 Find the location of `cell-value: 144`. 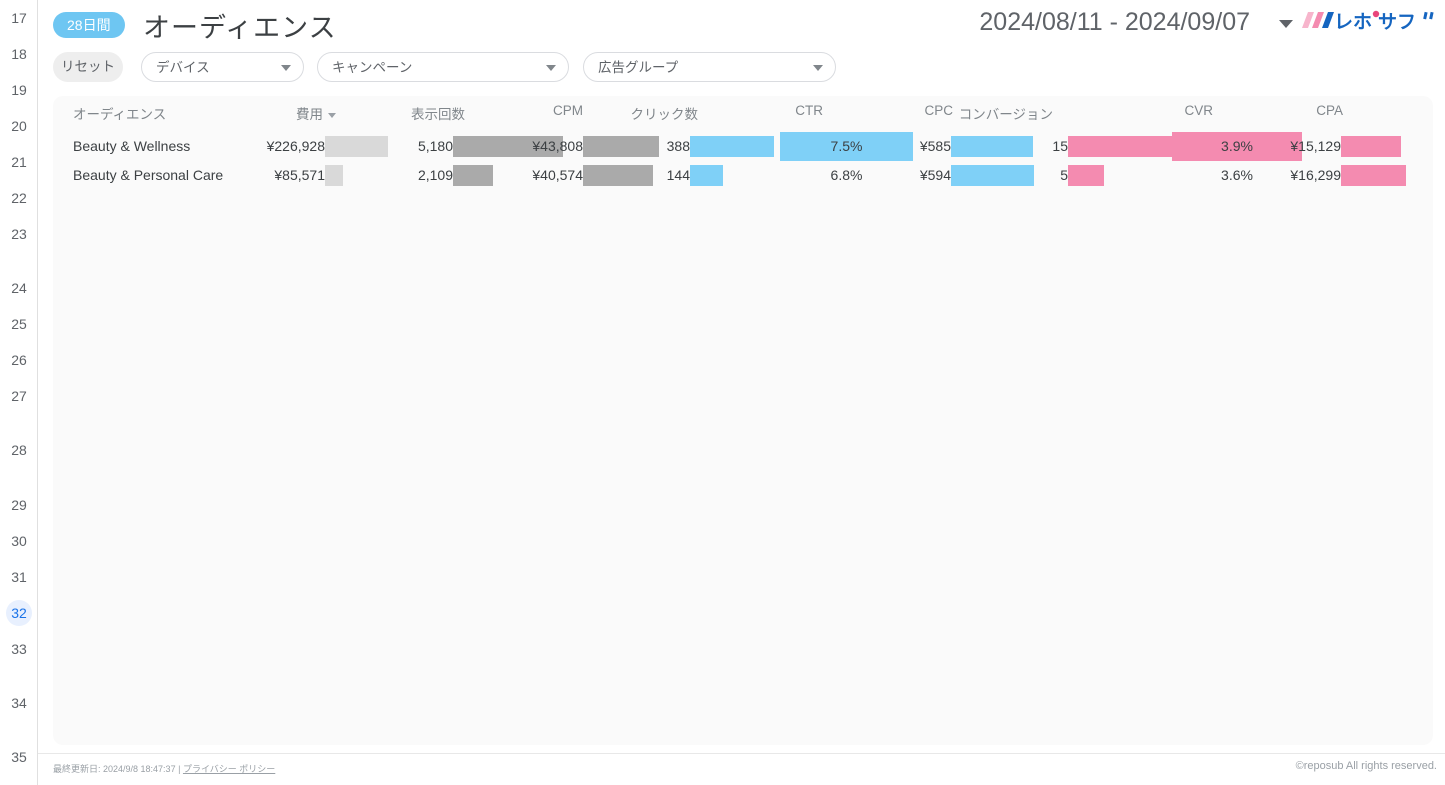

cell-value: 144 is located at coordinates (678, 175).